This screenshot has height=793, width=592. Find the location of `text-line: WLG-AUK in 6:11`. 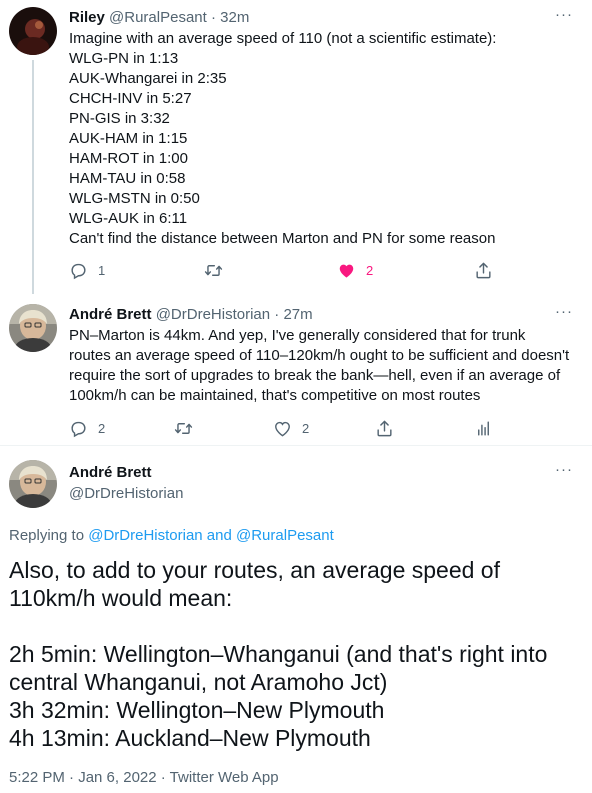

text-line: WLG-AUK in 6:11 is located at coordinates (128, 218).